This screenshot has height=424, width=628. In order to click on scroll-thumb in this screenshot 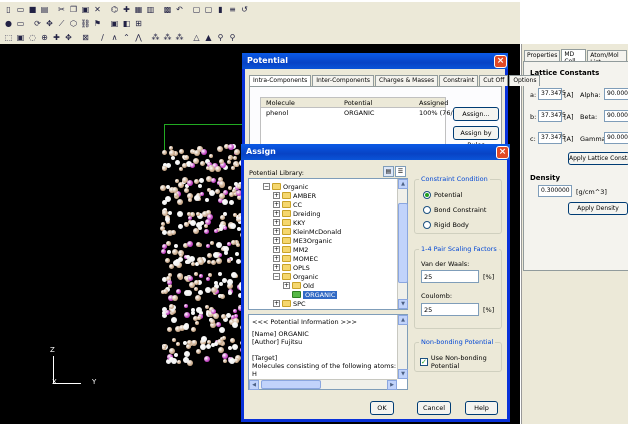, I will do `click(403, 243)`.